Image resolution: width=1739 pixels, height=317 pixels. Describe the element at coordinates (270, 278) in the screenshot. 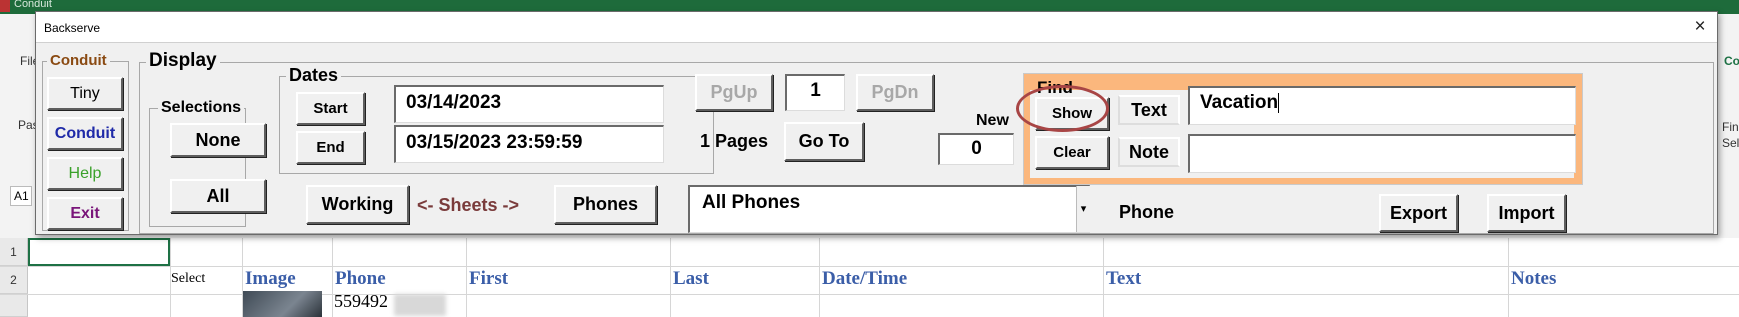

I see `header-image: Image` at that location.